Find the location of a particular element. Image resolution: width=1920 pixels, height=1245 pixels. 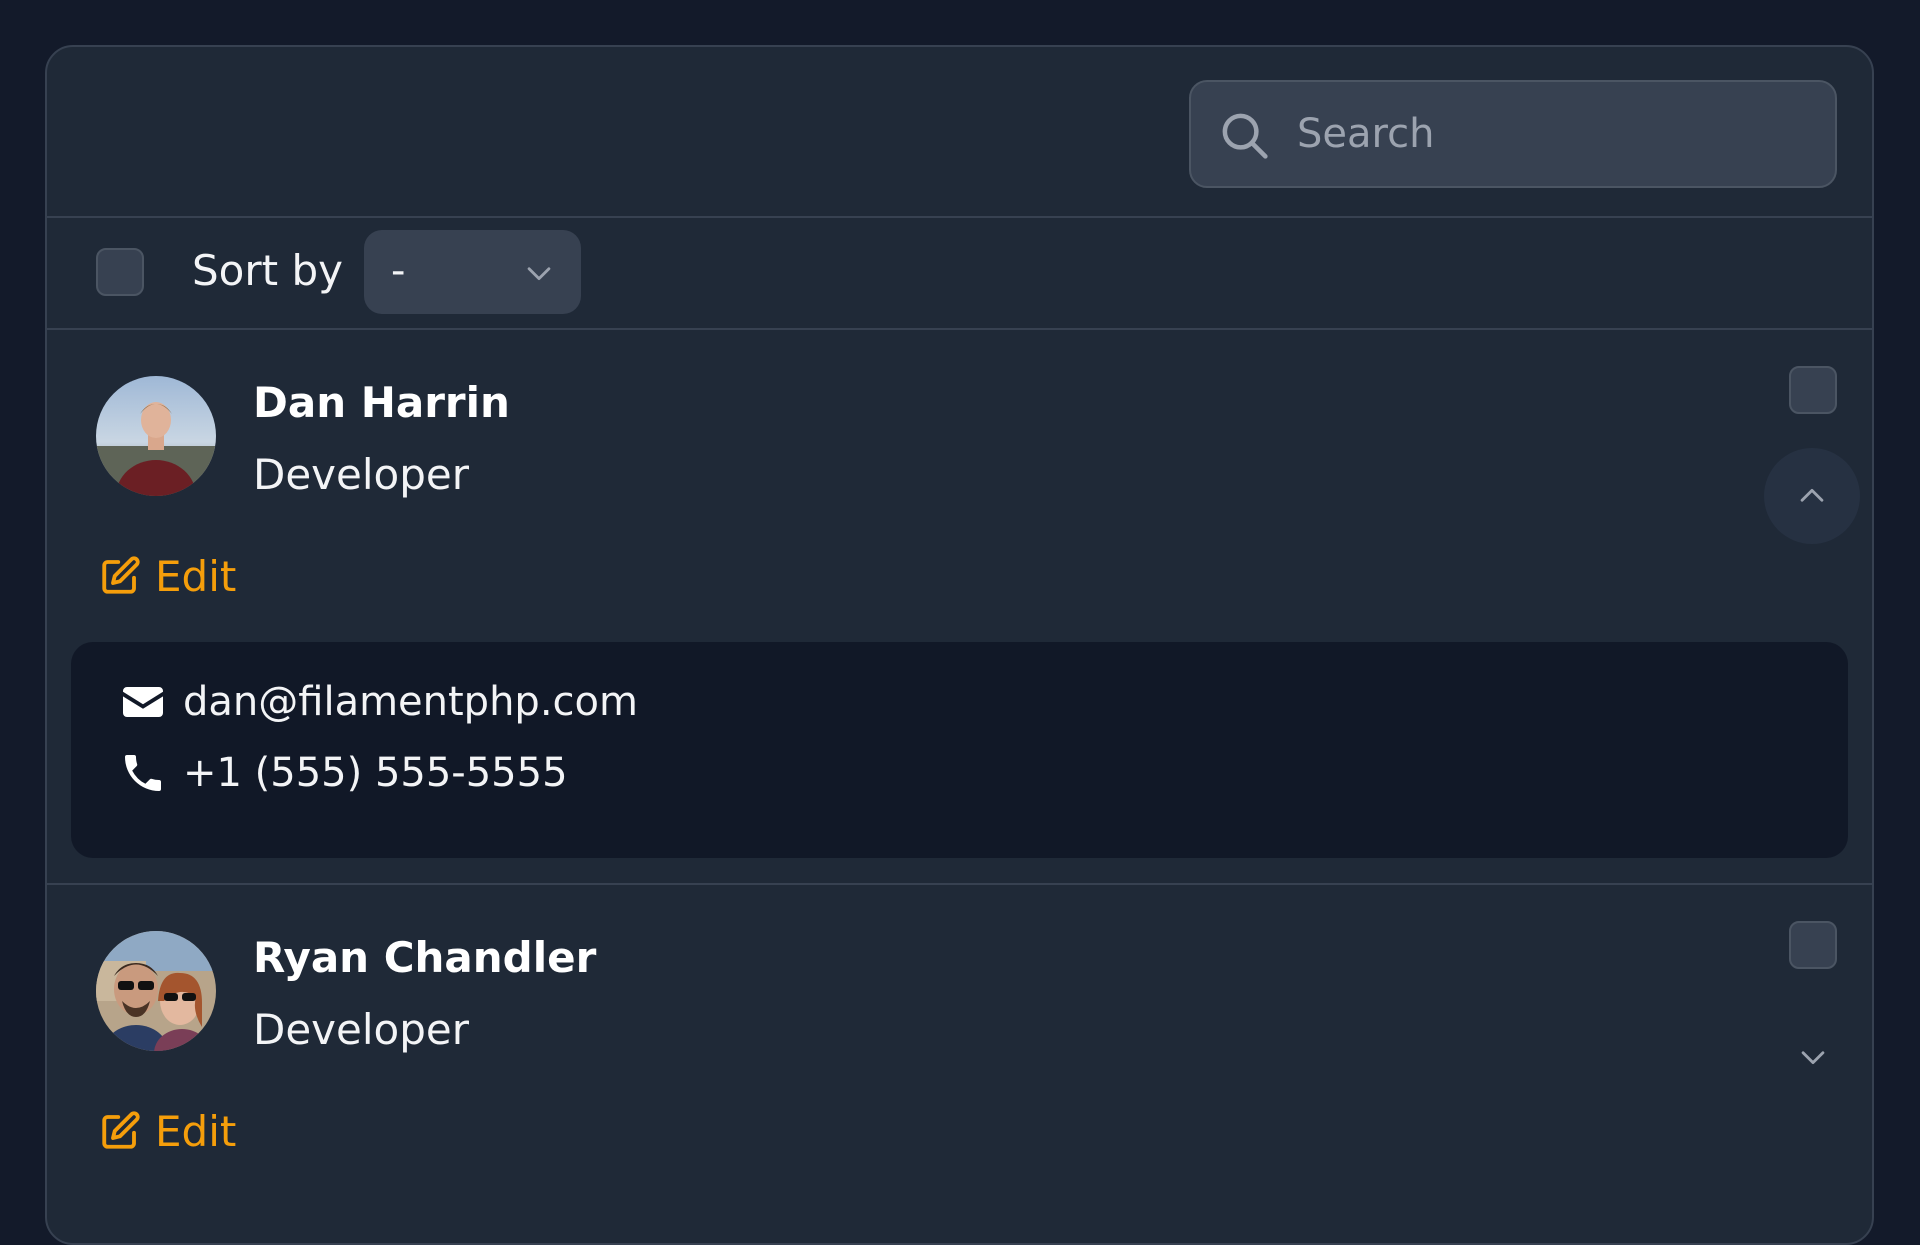

email-row: dan@filamentphp.com is located at coordinates (378, 702).